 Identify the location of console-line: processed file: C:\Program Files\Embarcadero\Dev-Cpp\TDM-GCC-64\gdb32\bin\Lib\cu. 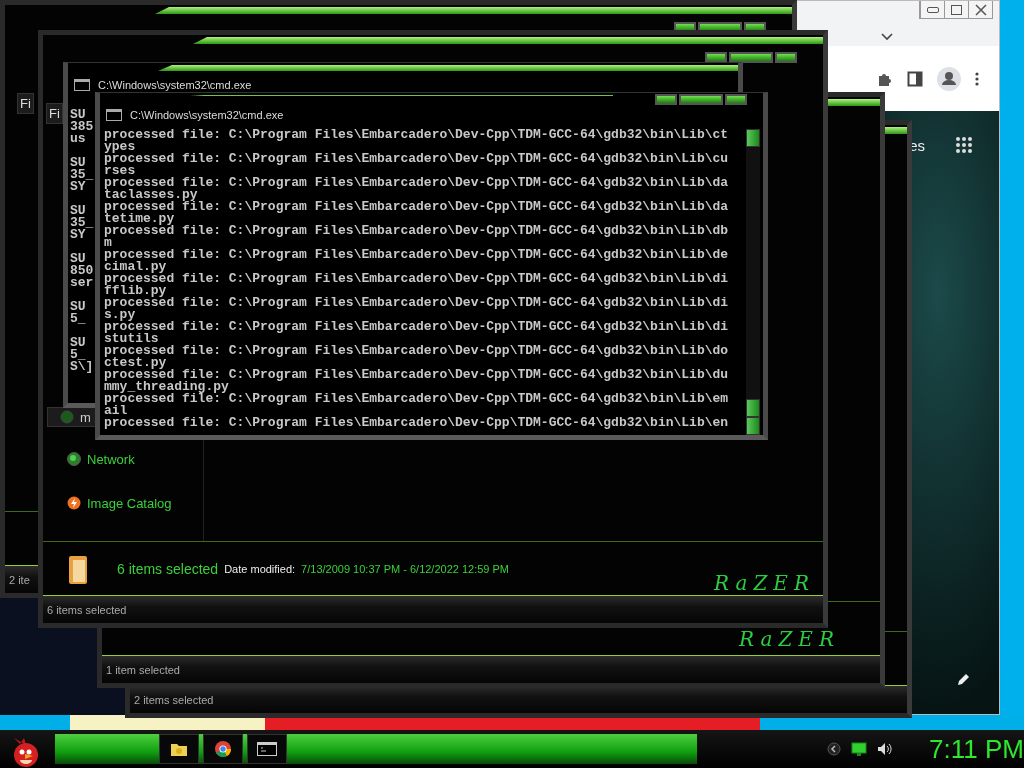
(417, 159).